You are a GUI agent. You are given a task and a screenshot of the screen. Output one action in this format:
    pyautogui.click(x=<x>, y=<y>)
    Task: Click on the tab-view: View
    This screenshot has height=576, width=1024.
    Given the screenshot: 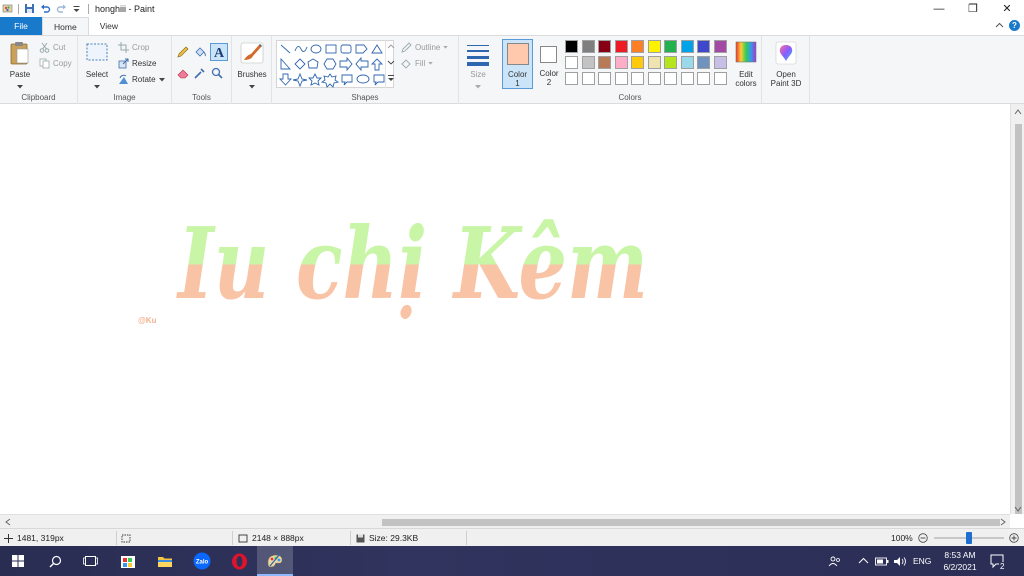 What is the action you would take?
    pyautogui.click(x=109, y=26)
    